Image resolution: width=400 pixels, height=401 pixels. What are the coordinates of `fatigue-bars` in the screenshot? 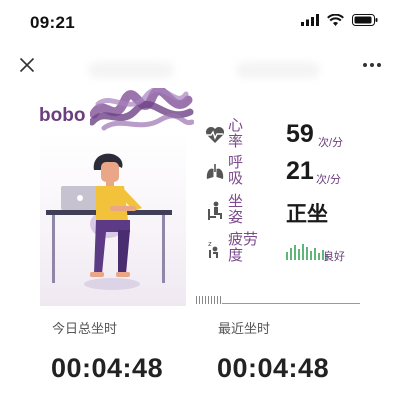 It's located at (307, 252).